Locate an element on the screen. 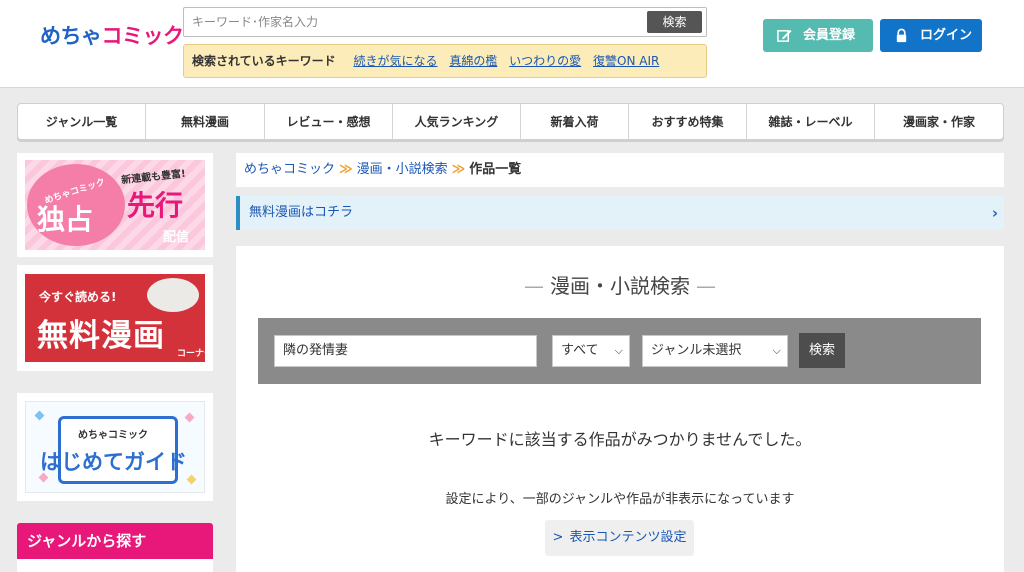 Image resolution: width=1024 pixels, height=572 pixels. keyword-link: 真綿の檻 is located at coordinates (473, 61).